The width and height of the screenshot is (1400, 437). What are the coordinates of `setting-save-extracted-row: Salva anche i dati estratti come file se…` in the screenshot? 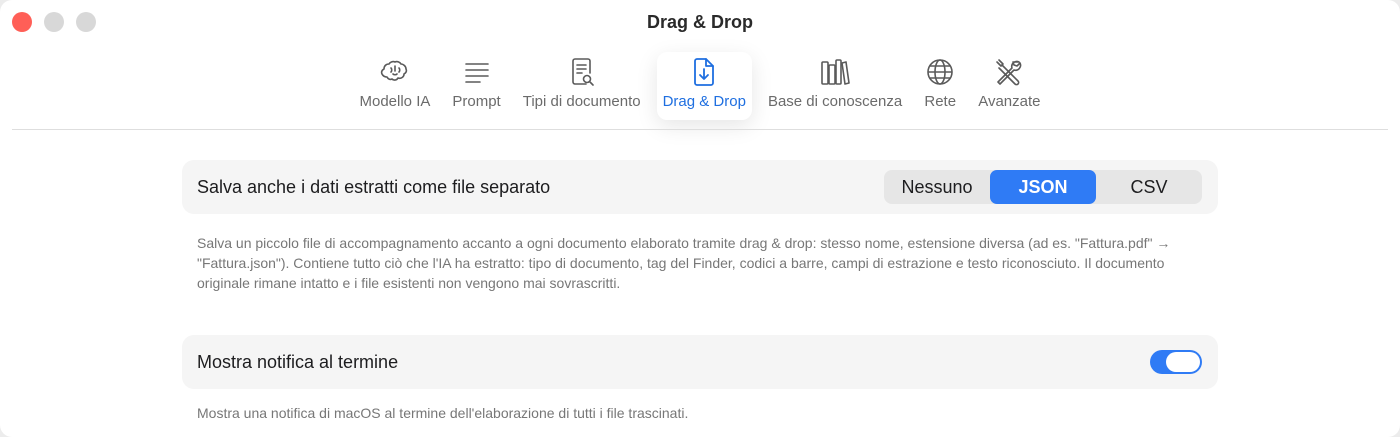 It's located at (700, 187).